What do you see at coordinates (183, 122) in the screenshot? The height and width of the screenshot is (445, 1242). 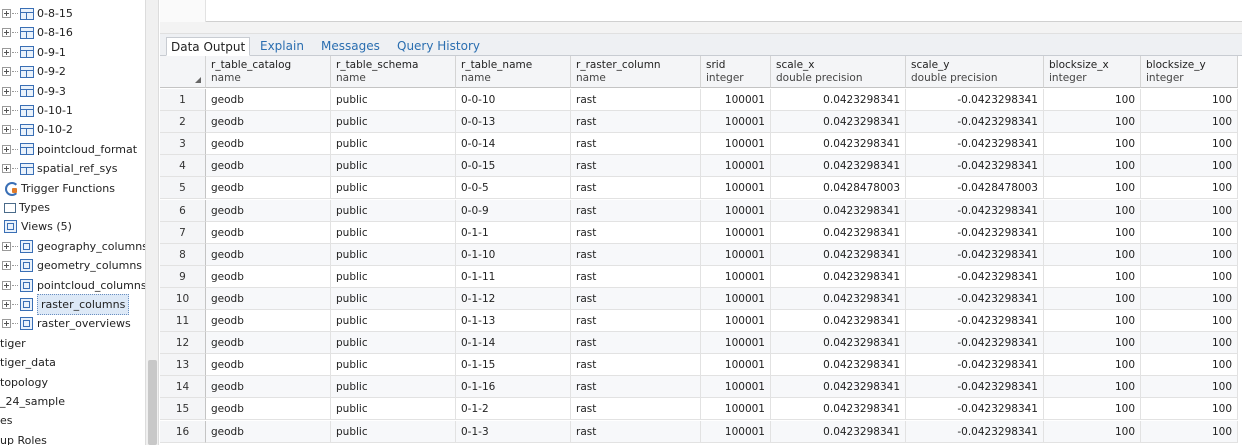 I see `row-number: 2` at bounding box center [183, 122].